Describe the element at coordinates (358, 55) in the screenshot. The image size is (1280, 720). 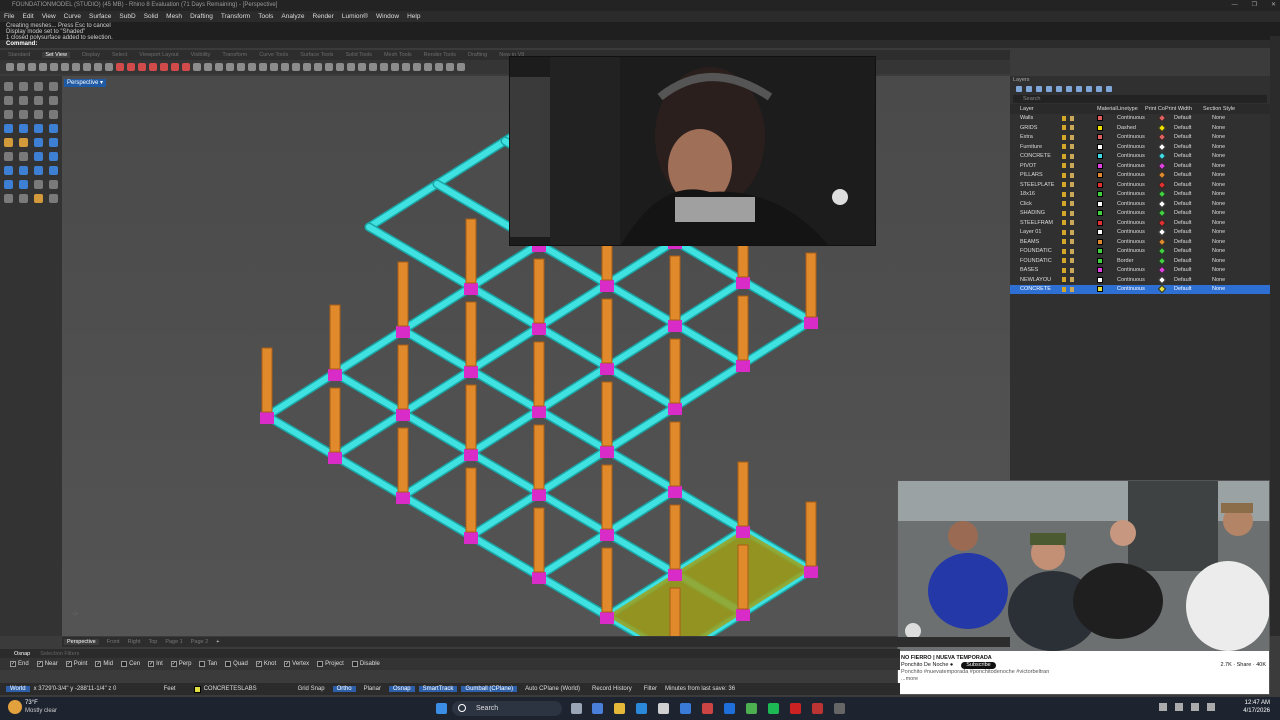
I see `tab-solid-tools: Solid Tools` at that location.